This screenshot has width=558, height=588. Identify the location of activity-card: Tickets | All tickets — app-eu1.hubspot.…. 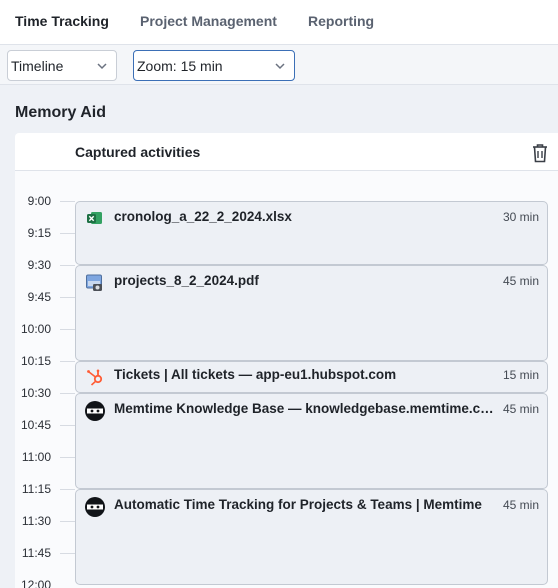
(311, 377).